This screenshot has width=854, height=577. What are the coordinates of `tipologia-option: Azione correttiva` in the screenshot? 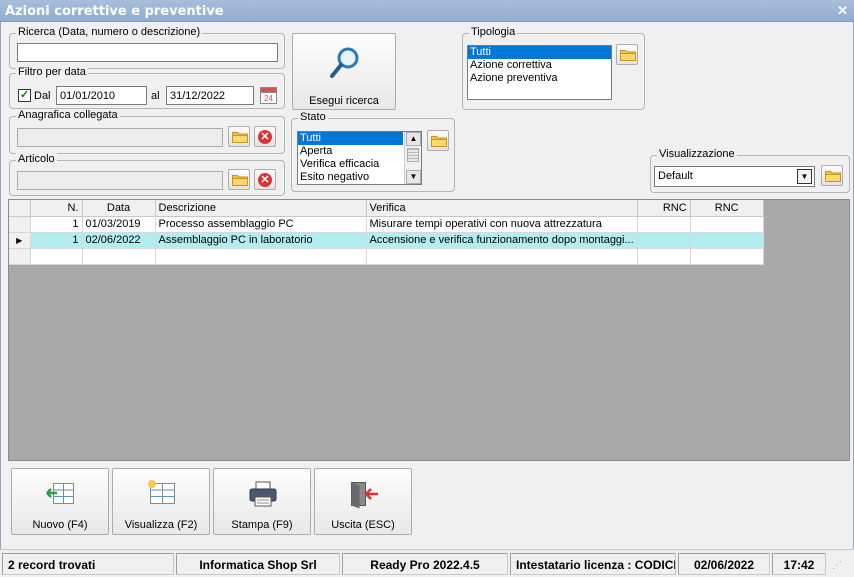 It's located at (539, 65).